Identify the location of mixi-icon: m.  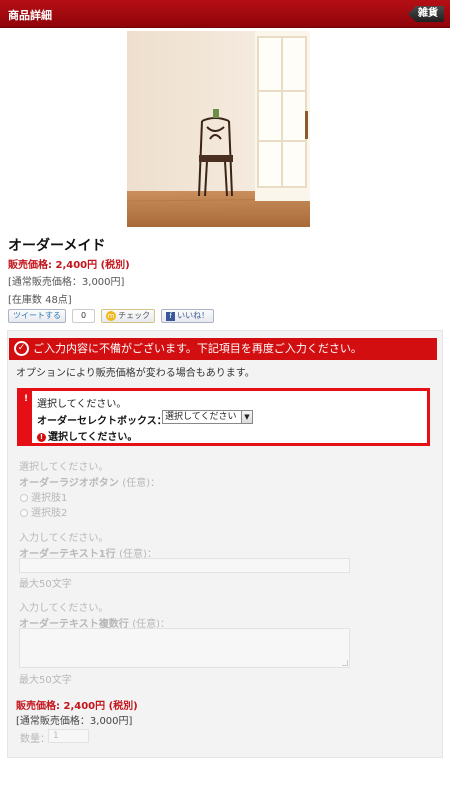
(111, 316).